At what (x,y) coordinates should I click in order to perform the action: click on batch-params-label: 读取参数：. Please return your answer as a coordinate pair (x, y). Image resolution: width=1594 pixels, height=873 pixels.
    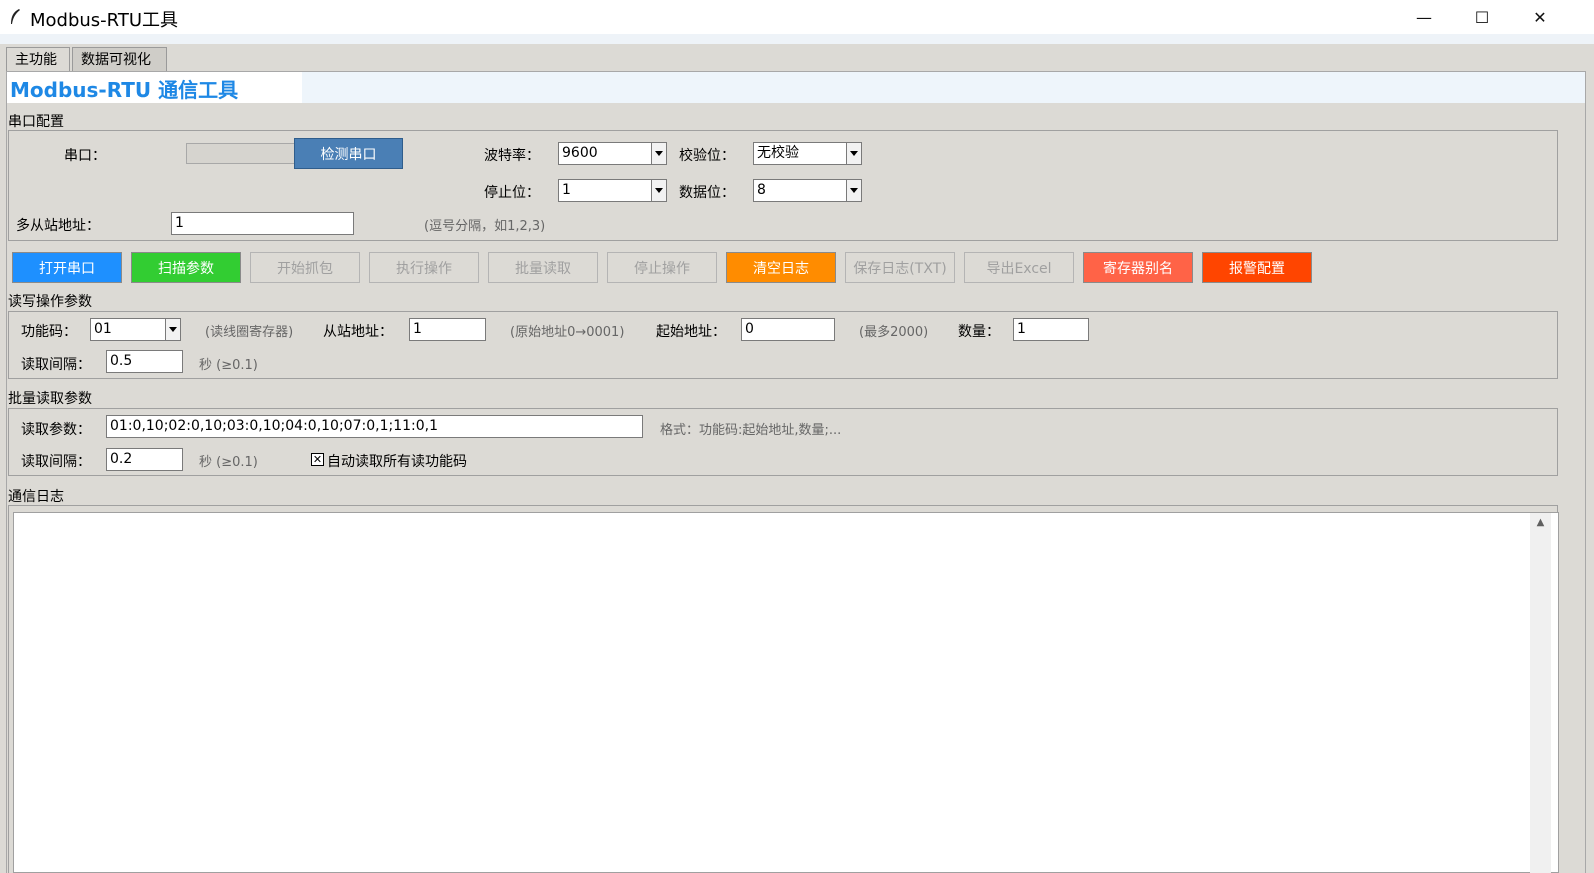
    Looking at the image, I should click on (56, 430).